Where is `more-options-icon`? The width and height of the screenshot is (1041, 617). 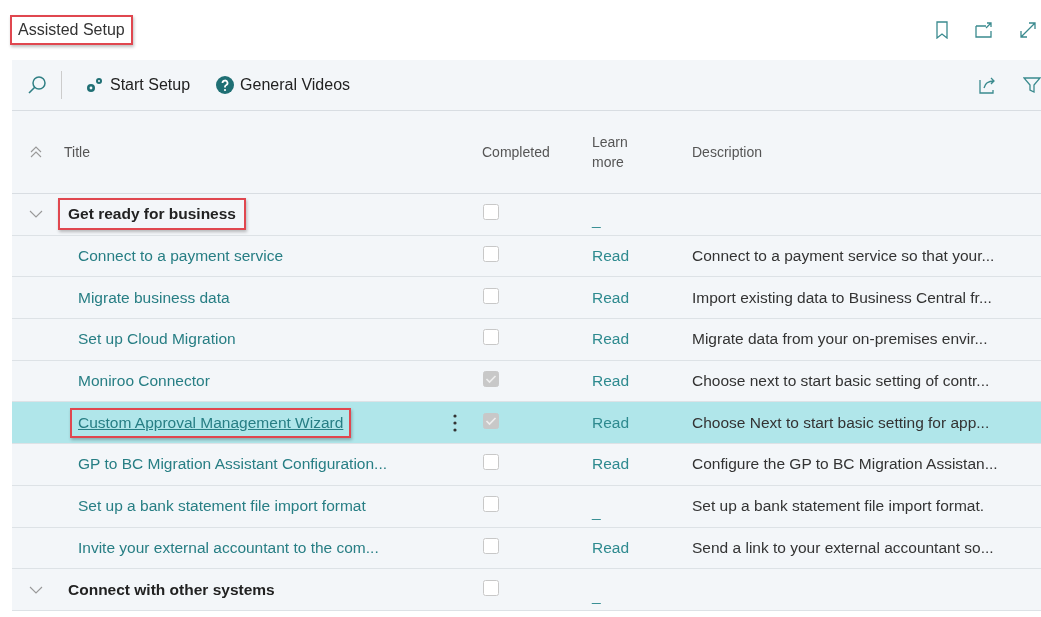 more-options-icon is located at coordinates (455, 422).